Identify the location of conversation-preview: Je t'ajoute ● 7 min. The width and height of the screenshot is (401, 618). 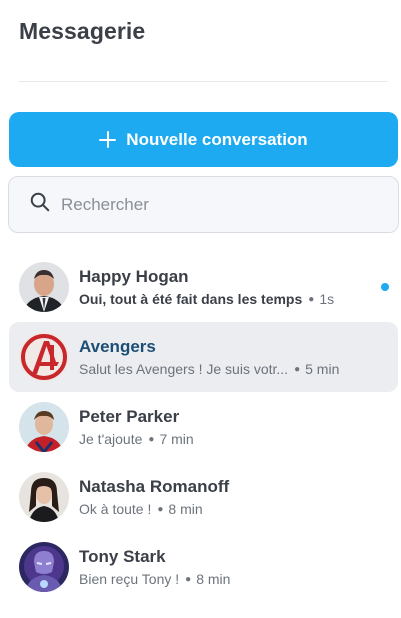
(136, 439).